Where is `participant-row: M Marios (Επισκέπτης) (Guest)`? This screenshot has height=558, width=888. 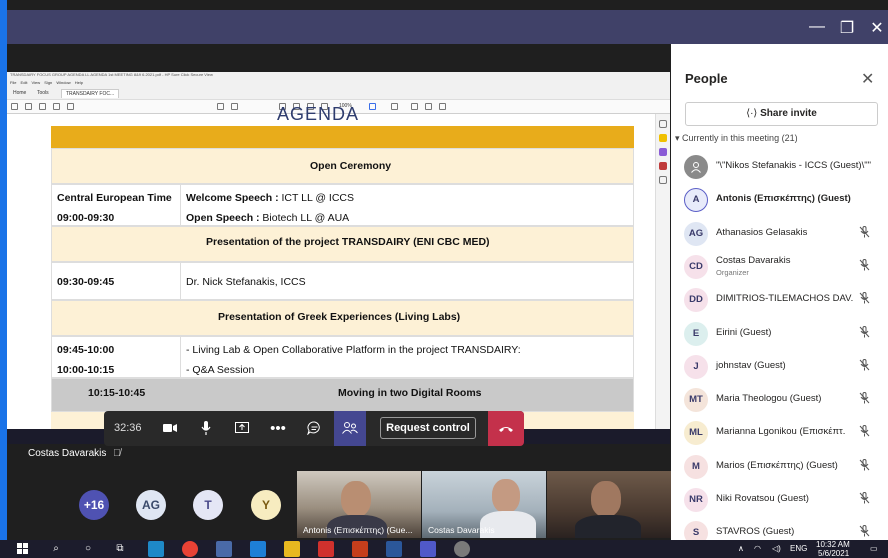 participant-row: M Marios (Επισκέπτης) (Guest) is located at coordinates (779, 468).